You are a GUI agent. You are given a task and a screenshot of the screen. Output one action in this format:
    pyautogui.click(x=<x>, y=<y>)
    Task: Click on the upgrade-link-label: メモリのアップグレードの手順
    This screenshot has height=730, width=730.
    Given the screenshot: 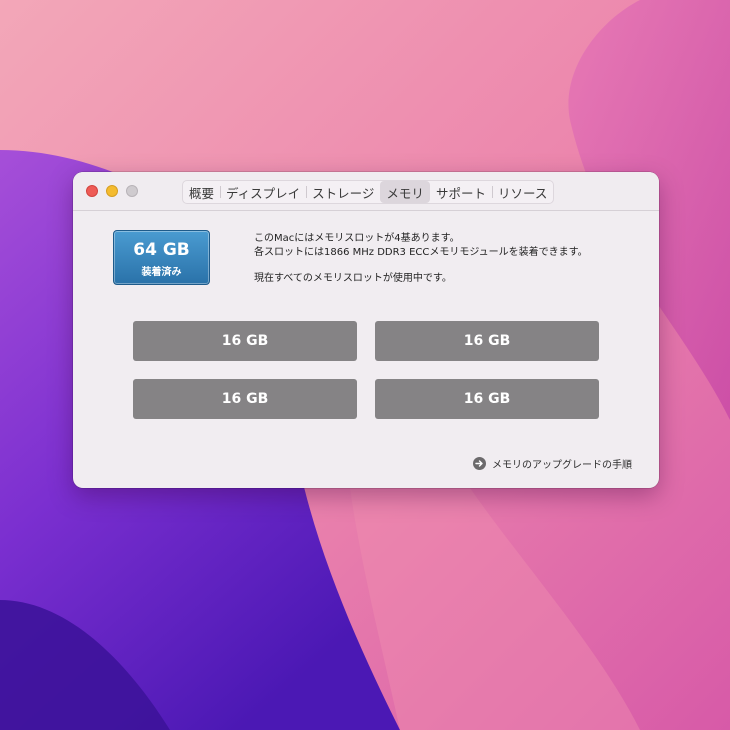 What is the action you would take?
    pyautogui.click(x=562, y=465)
    